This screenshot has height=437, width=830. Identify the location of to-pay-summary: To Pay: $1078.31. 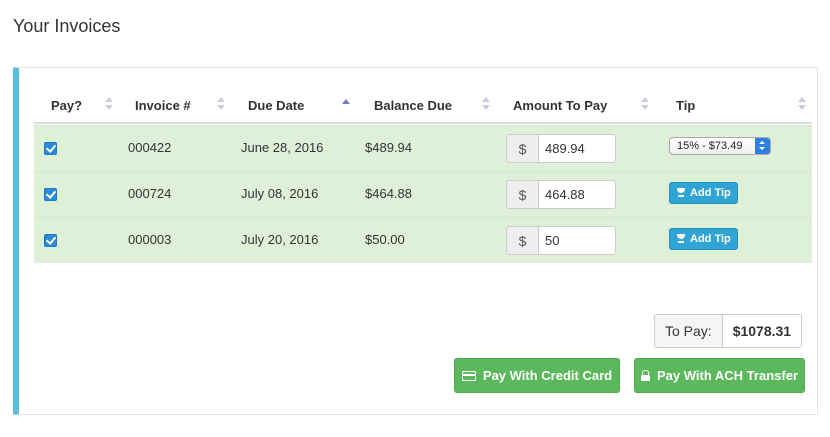
(728, 331).